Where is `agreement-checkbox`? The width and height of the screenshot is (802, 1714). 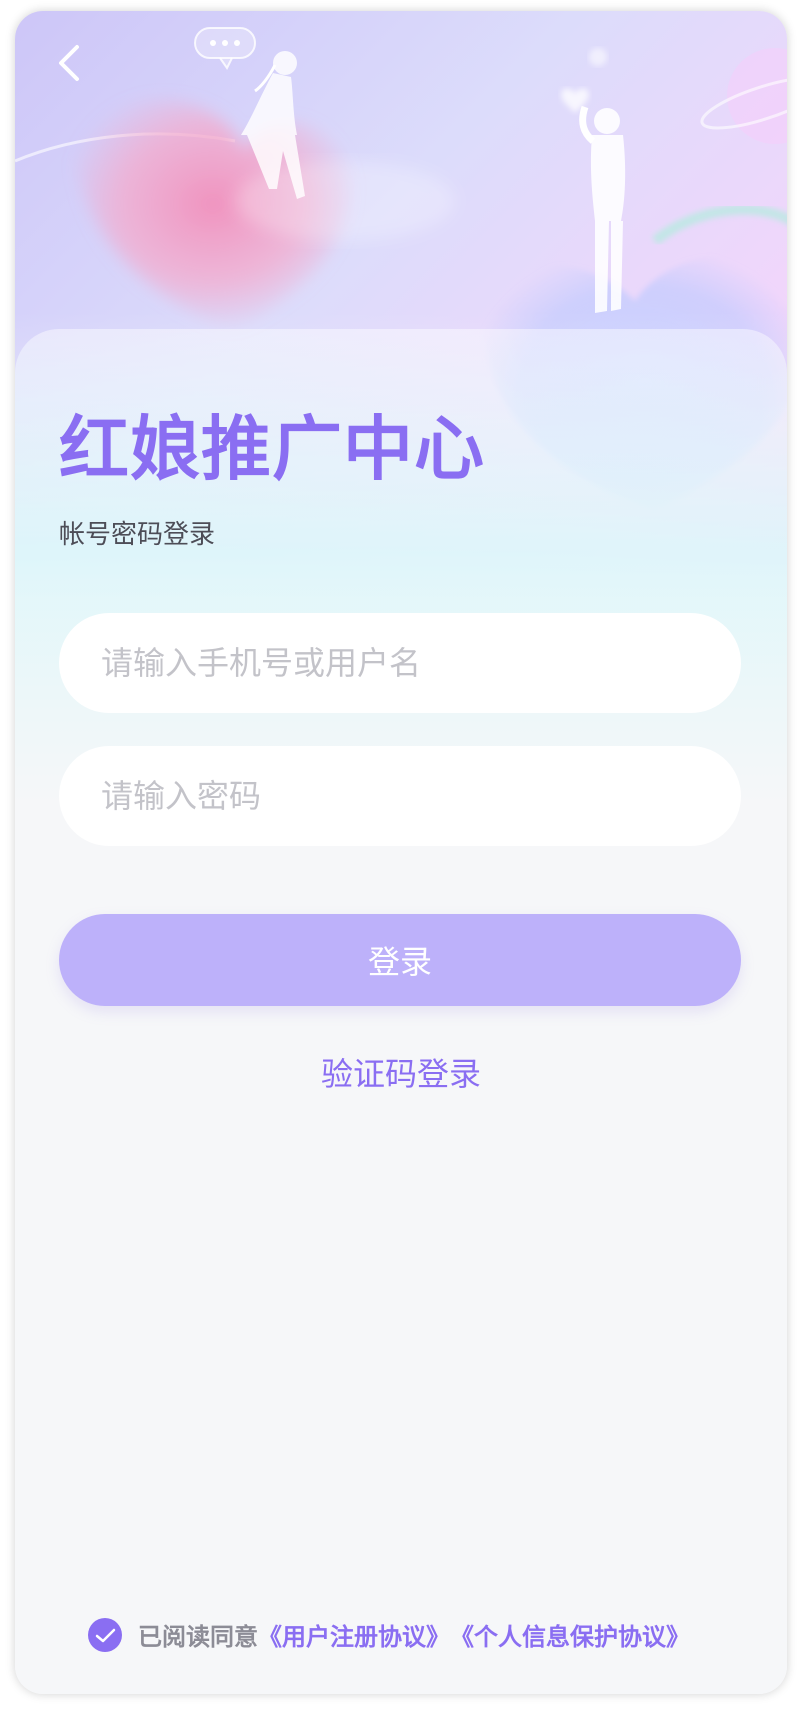
agreement-checkbox is located at coordinates (105, 1634).